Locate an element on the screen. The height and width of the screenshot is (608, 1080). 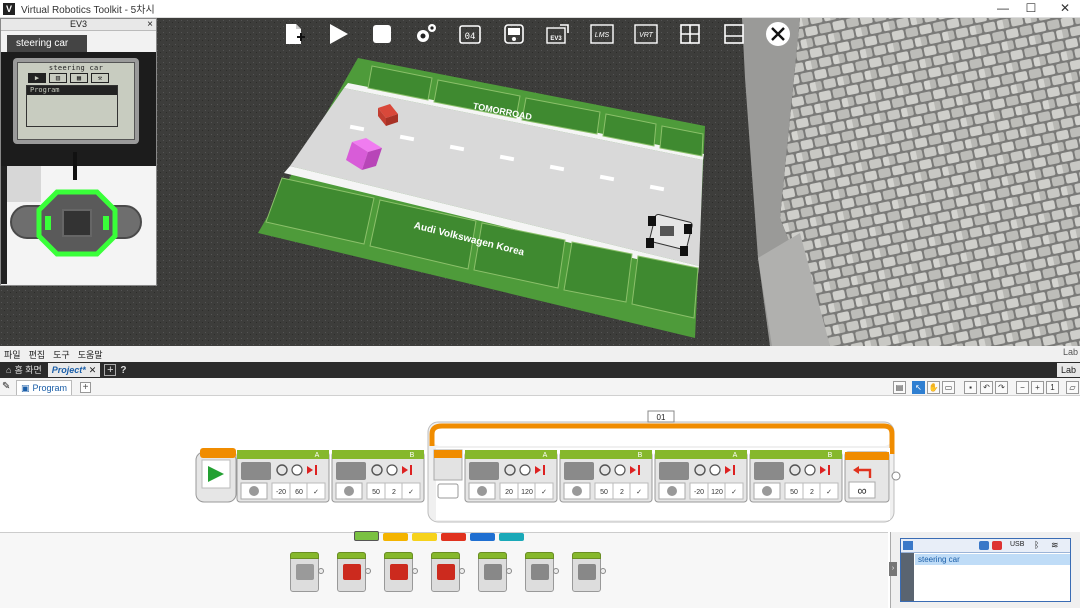
ev3-program-list: Program is located at coordinates (72, 106).